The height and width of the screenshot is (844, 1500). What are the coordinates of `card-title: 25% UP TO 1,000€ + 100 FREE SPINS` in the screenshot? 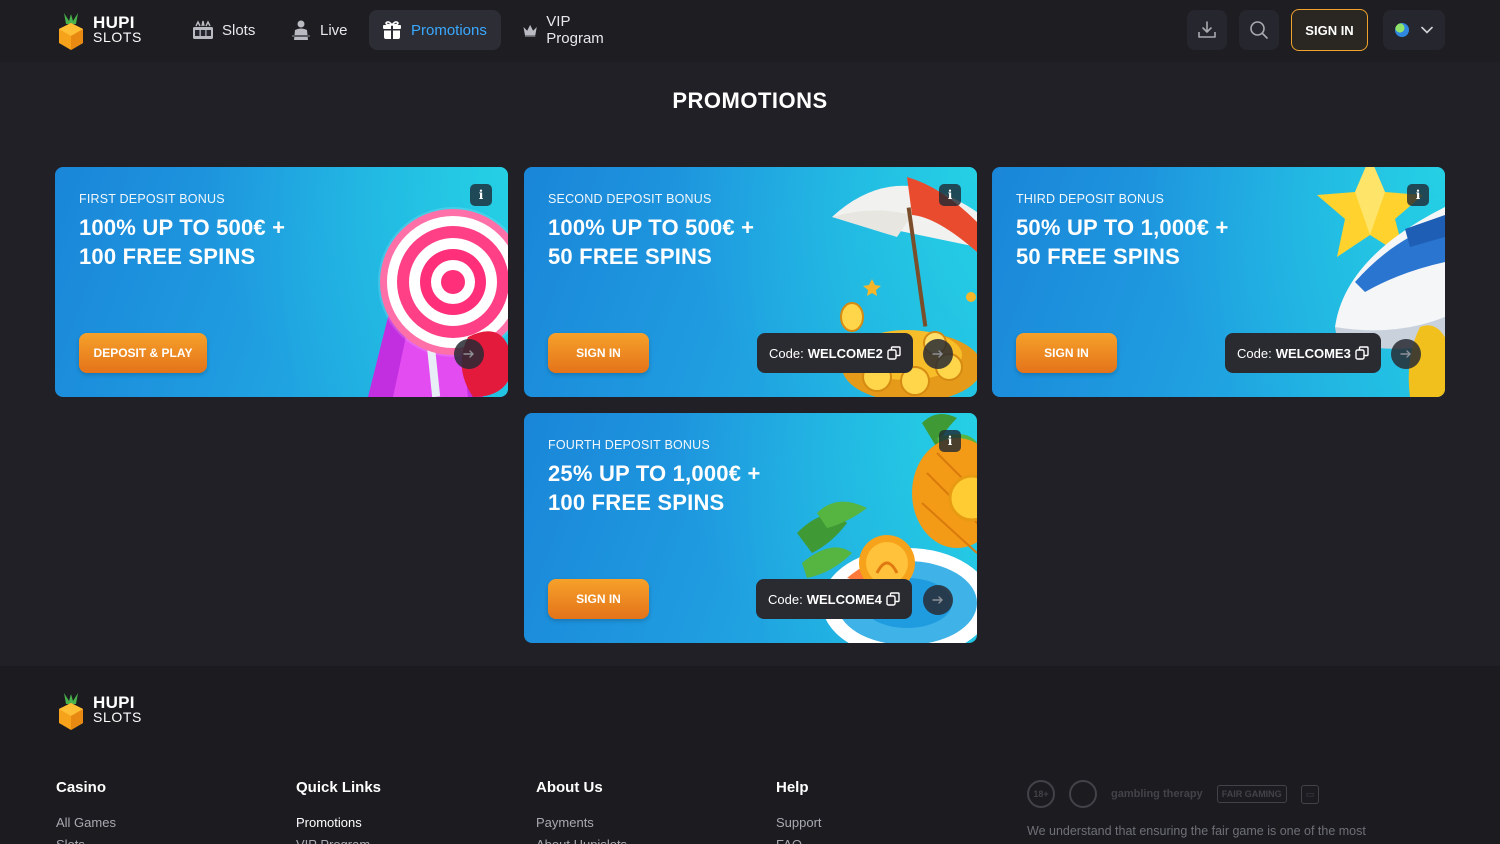 It's located at (654, 488).